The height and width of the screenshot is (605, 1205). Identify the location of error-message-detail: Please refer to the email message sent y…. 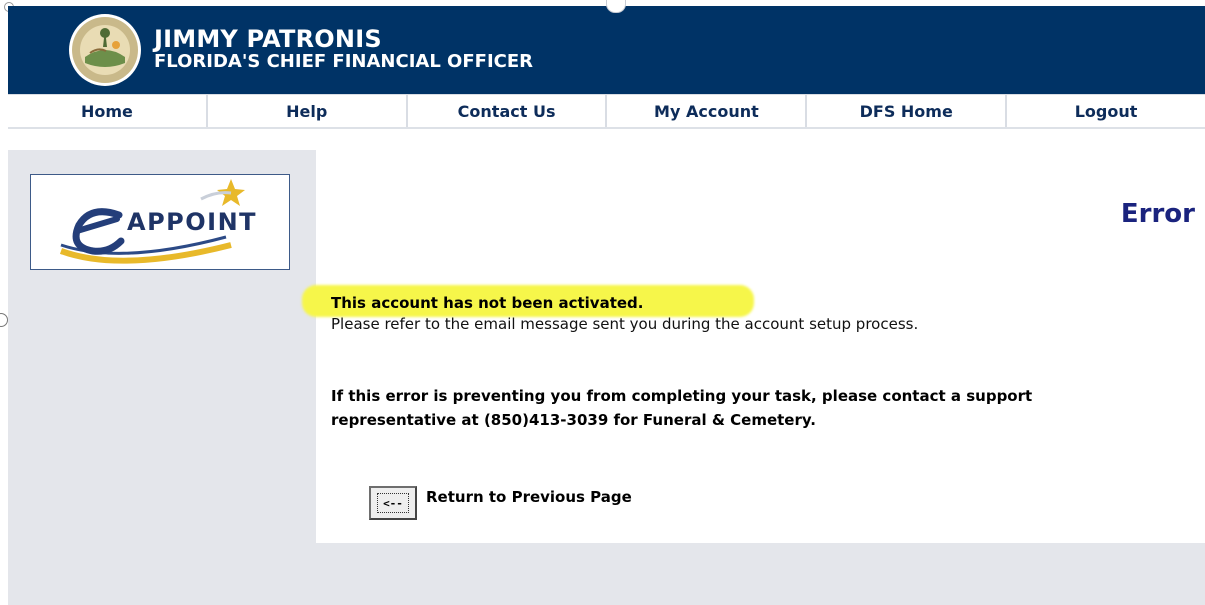
(625, 324).